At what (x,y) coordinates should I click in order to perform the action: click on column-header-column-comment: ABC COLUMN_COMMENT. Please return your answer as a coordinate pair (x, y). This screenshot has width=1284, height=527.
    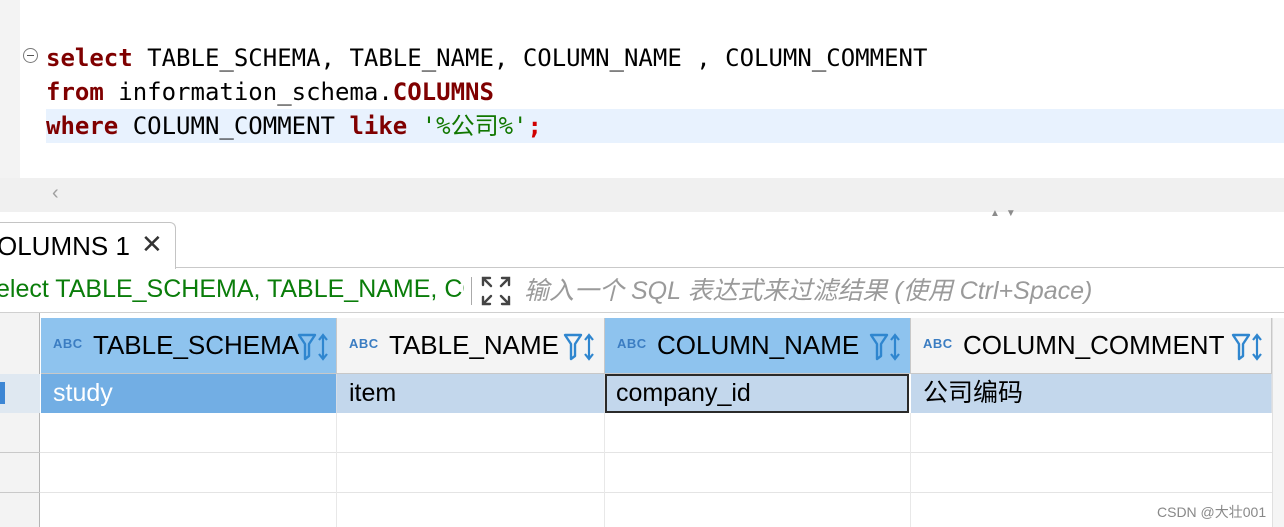
    Looking at the image, I should click on (1091, 346).